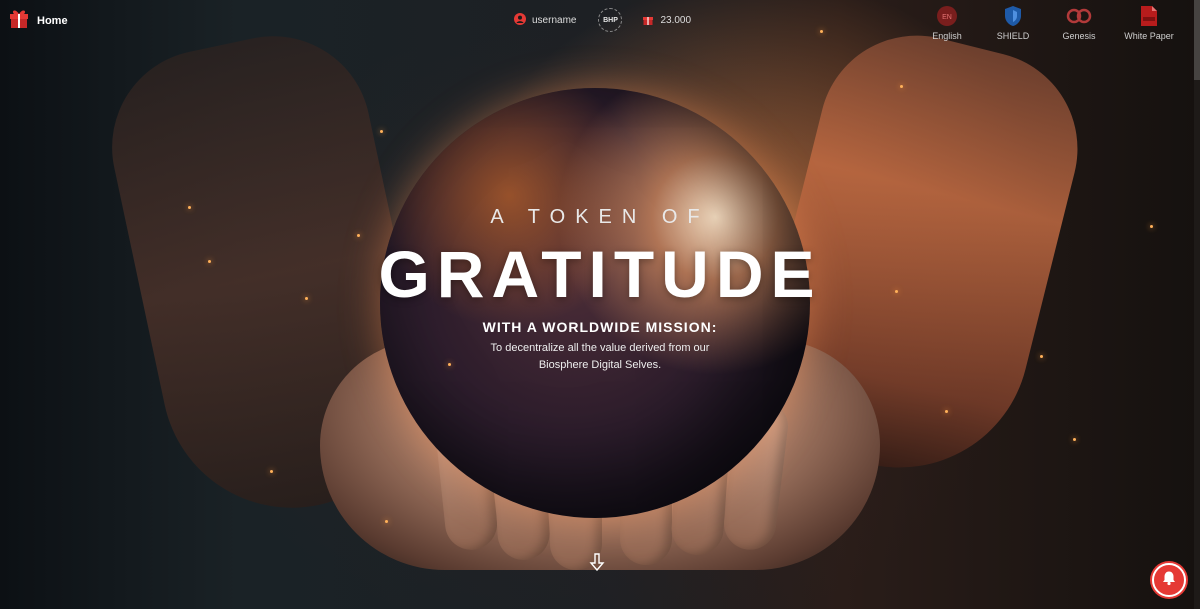 This screenshot has width=1200, height=609. What do you see at coordinates (600, 274) in the screenshot?
I see `hero-headline: GRATITUDE` at bounding box center [600, 274].